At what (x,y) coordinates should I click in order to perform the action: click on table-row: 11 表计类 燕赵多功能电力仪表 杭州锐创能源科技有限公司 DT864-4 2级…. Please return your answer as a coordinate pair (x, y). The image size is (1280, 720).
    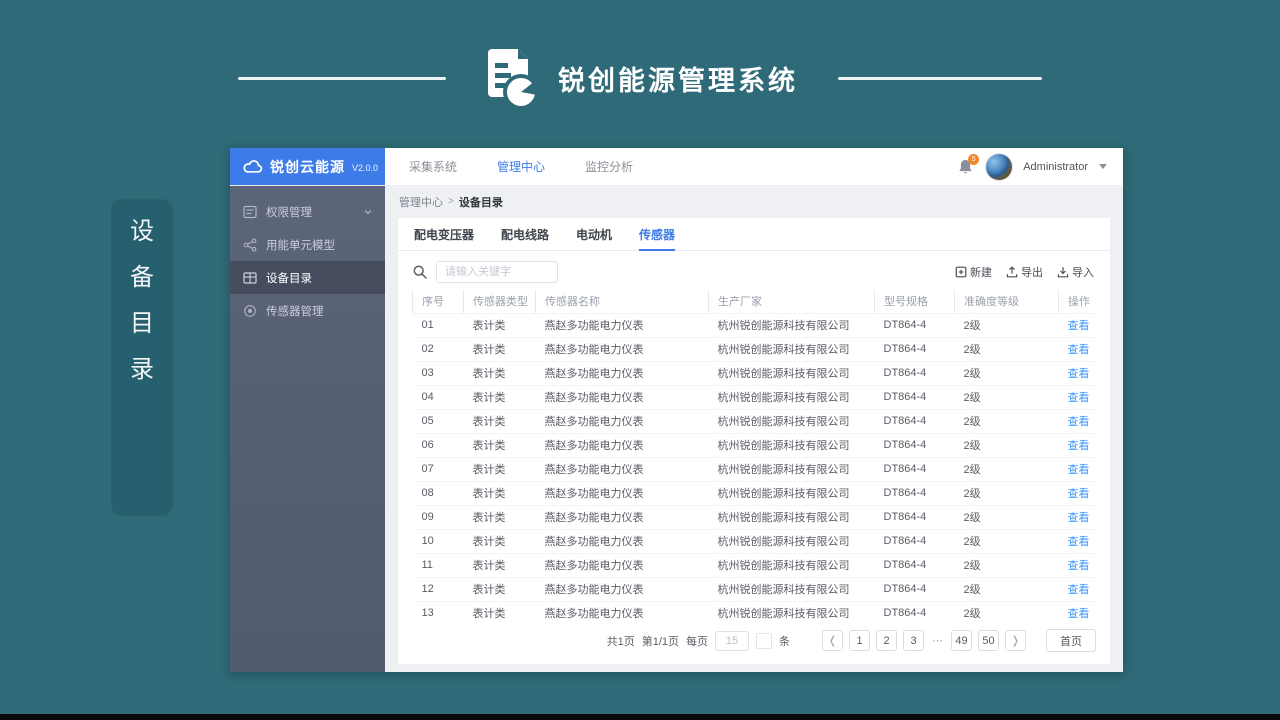
    Looking at the image, I should click on (754, 564).